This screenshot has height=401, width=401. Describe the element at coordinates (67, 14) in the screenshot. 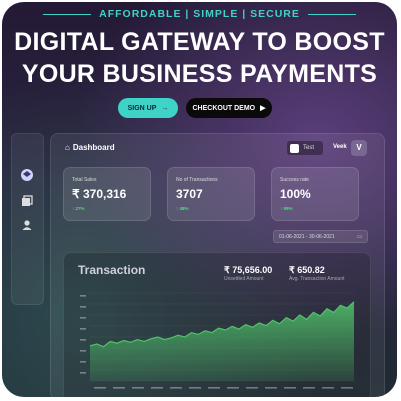

I see `tagline-left-rule` at that location.